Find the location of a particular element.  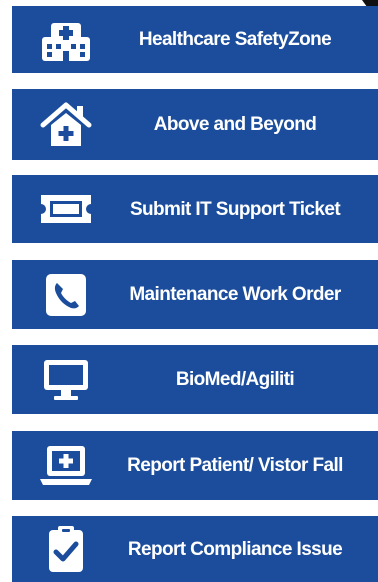

maintenance-work-order-button: Maintenance Work Order is located at coordinates (195, 294).